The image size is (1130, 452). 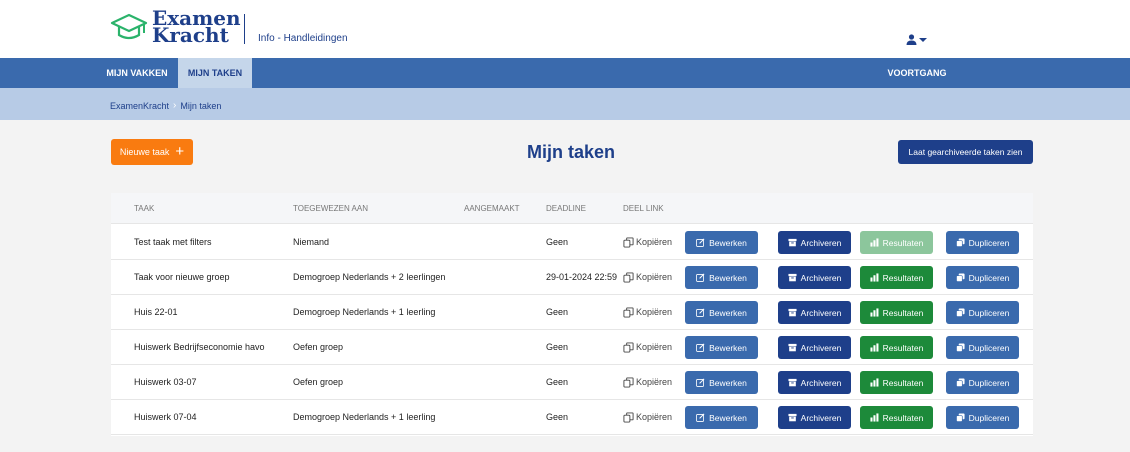 What do you see at coordinates (196, 26) in the screenshot?
I see `logo-text: Examen Kracht` at bounding box center [196, 26].